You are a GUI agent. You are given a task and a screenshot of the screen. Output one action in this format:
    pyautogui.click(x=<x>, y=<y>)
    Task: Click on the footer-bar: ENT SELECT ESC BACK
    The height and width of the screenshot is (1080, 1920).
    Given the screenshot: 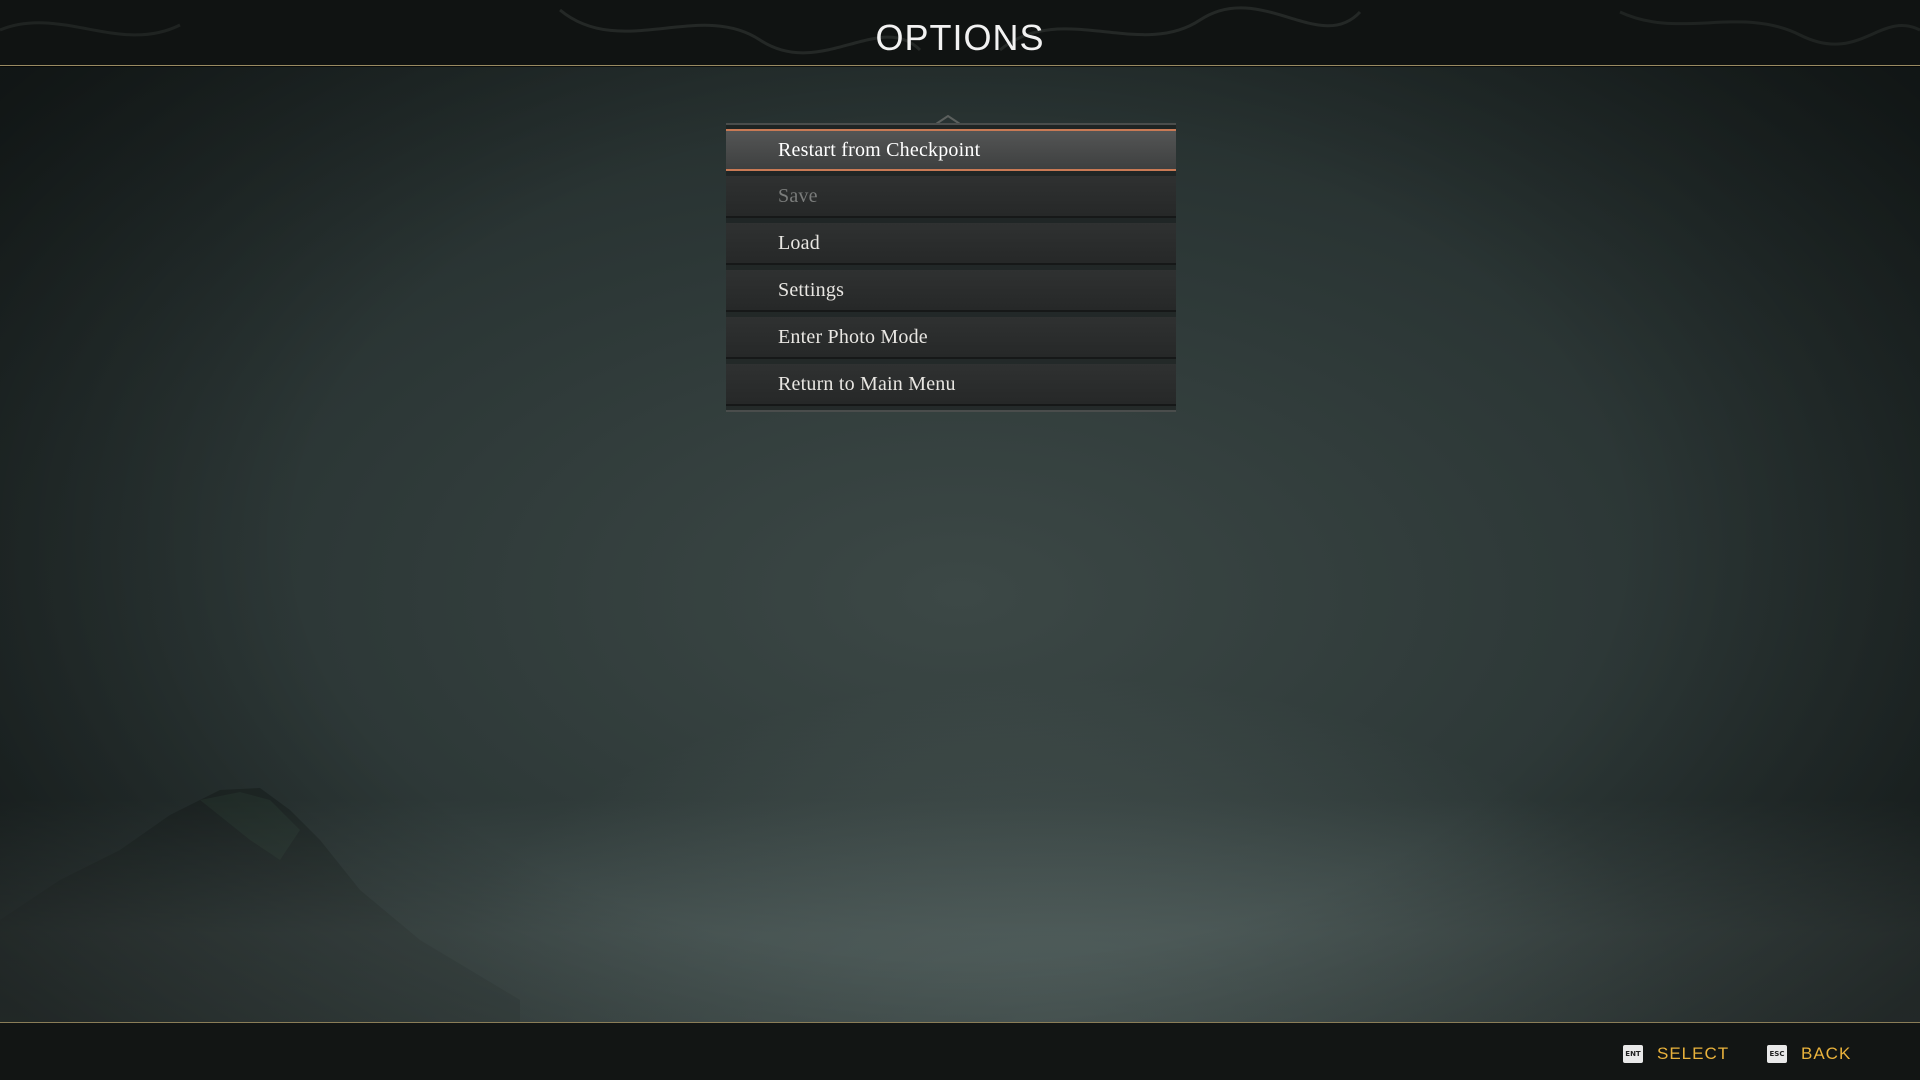 What is the action you would take?
    pyautogui.click(x=960, y=1051)
    